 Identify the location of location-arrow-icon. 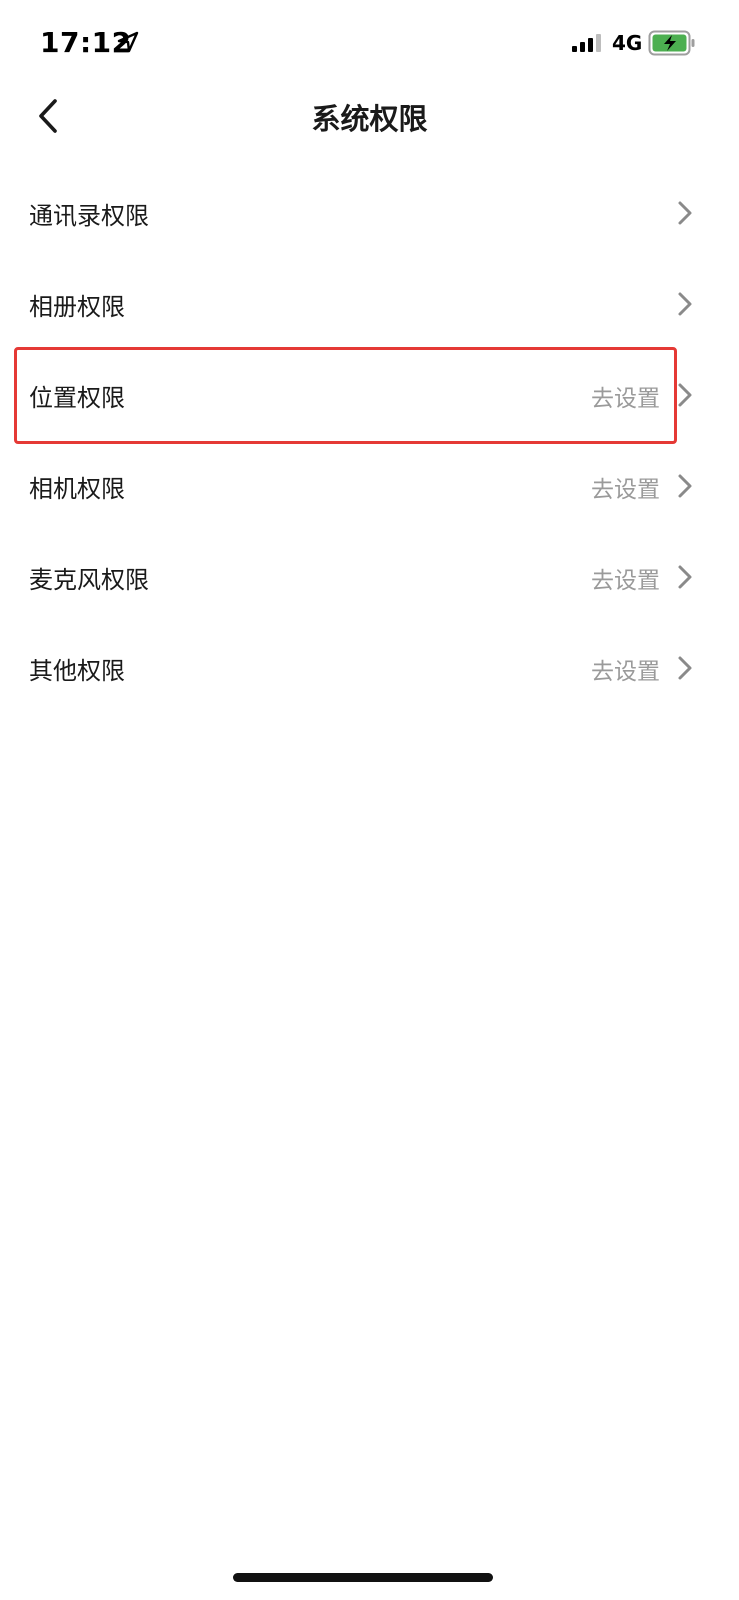
(128, 42).